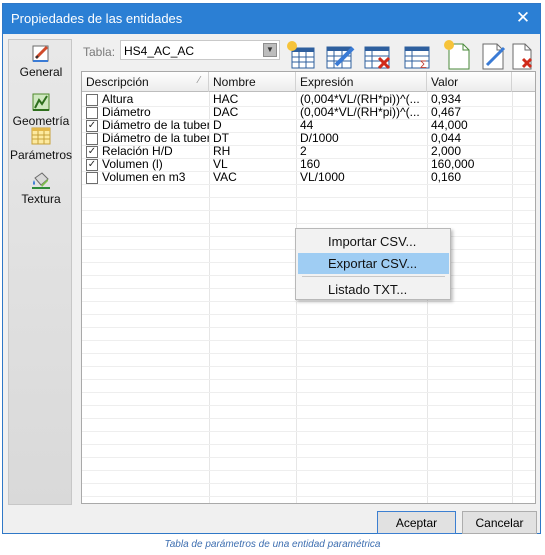  Describe the element at coordinates (373, 276) in the screenshot. I see `menu-separator` at that location.